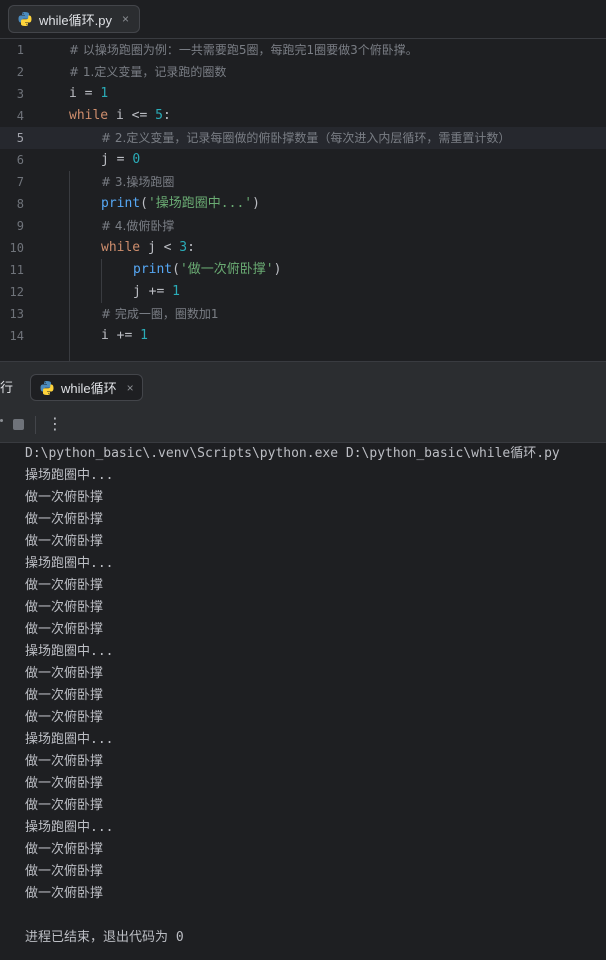  I want to click on comment: # 以操场跑圈为例：一共需要跑5圈，每跑完1圈要做3个俯卧撑。, so click(243, 50).